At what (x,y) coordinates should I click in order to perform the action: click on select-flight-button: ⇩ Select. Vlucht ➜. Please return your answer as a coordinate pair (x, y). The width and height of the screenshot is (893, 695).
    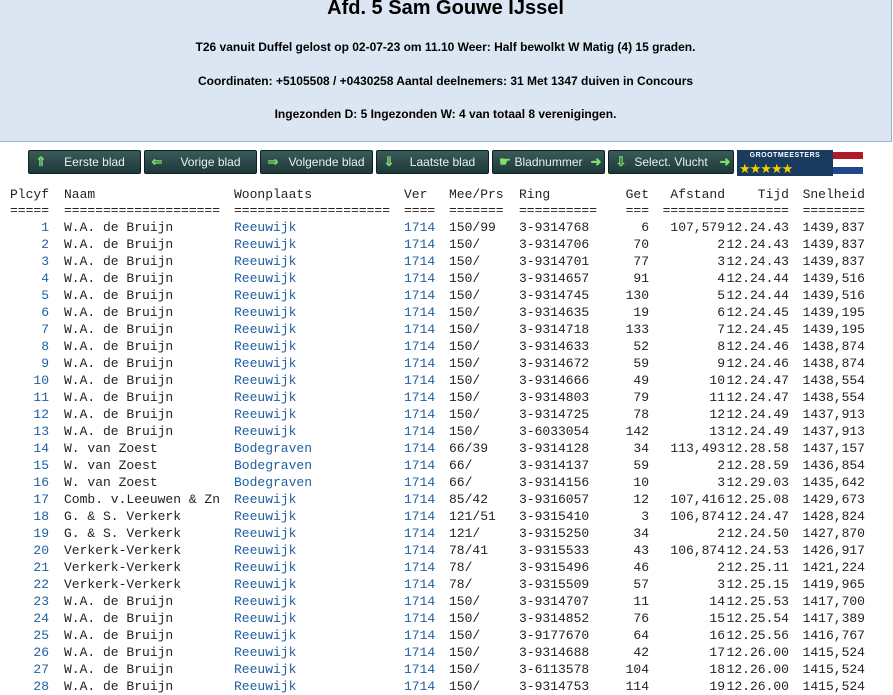
    Looking at the image, I should click on (671, 162).